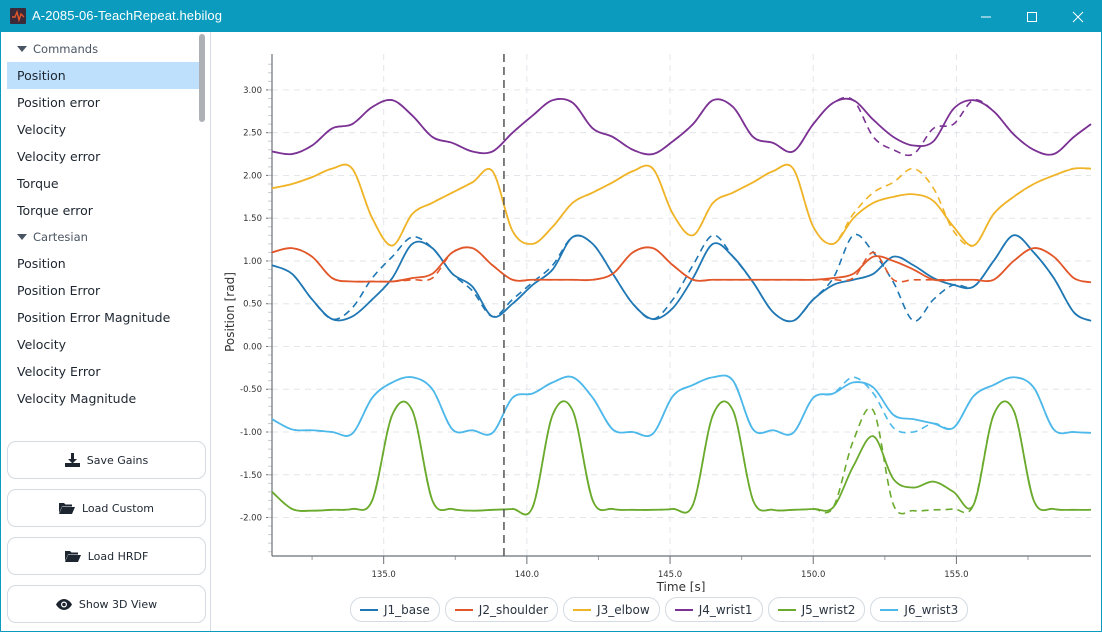 The height and width of the screenshot is (632, 1102). Describe the element at coordinates (77, 398) in the screenshot. I see `tree-item-label: Velocity Magnitude` at that location.